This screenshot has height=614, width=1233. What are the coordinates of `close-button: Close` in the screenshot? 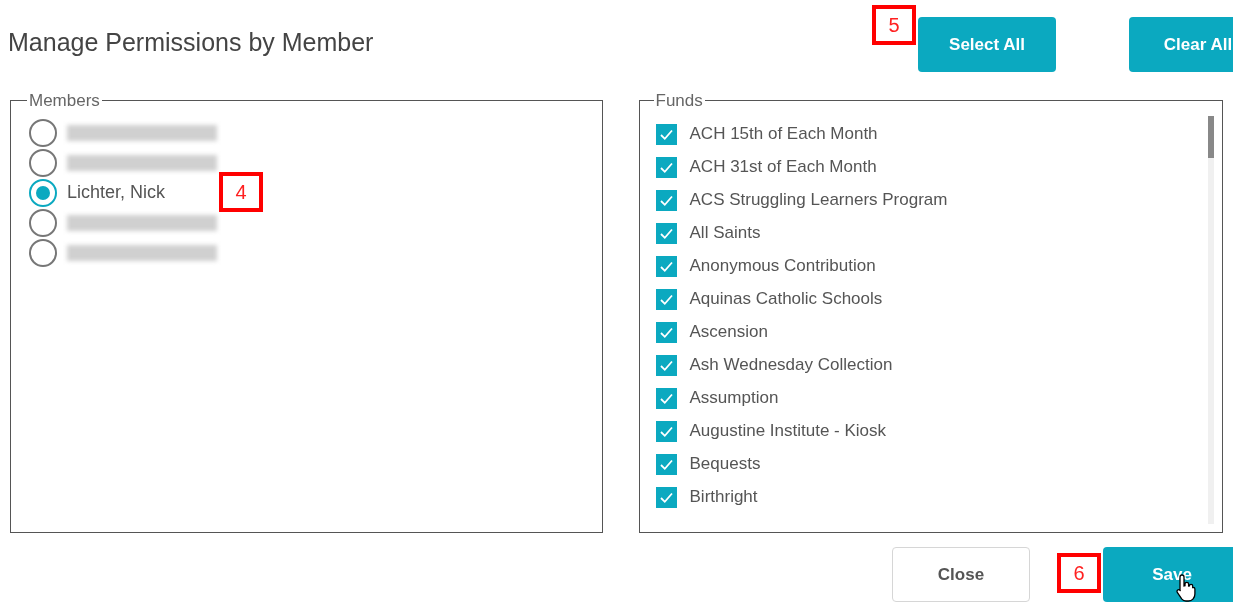 It's located at (961, 574).